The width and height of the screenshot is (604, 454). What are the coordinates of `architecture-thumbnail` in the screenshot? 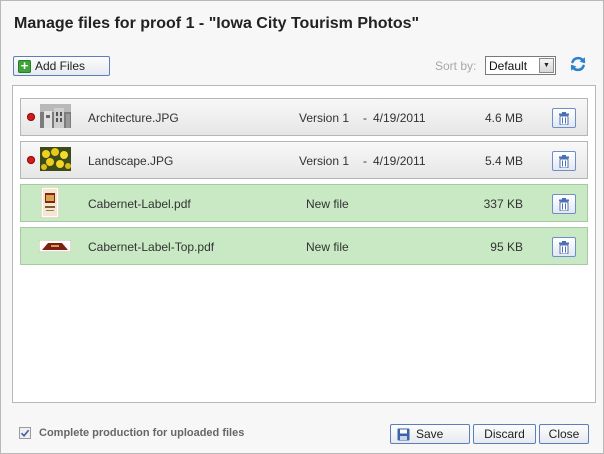 It's located at (55, 116).